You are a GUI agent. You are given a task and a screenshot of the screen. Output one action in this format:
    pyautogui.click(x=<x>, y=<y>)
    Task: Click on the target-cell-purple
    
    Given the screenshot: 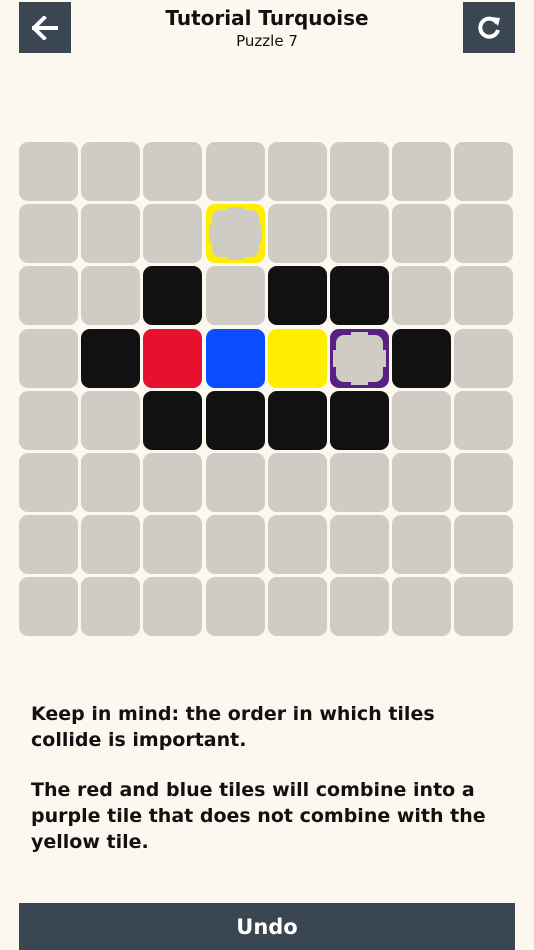 What is the action you would take?
    pyautogui.click(x=359, y=358)
    